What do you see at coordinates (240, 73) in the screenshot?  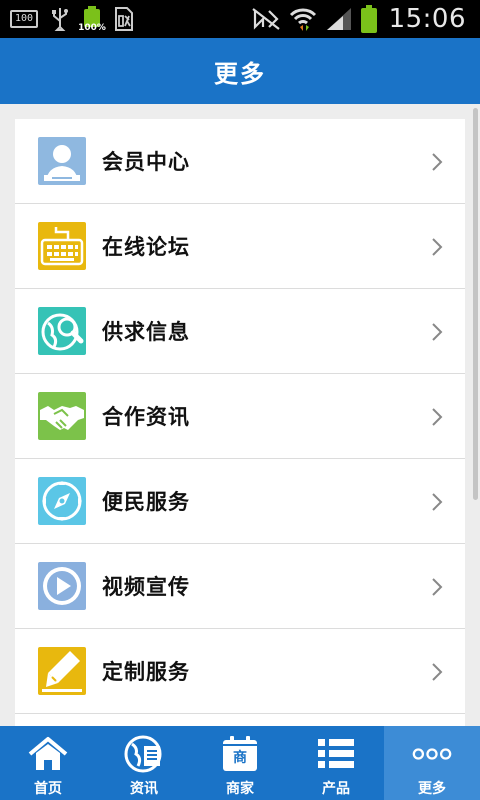 I see `page-title: 更多` at bounding box center [240, 73].